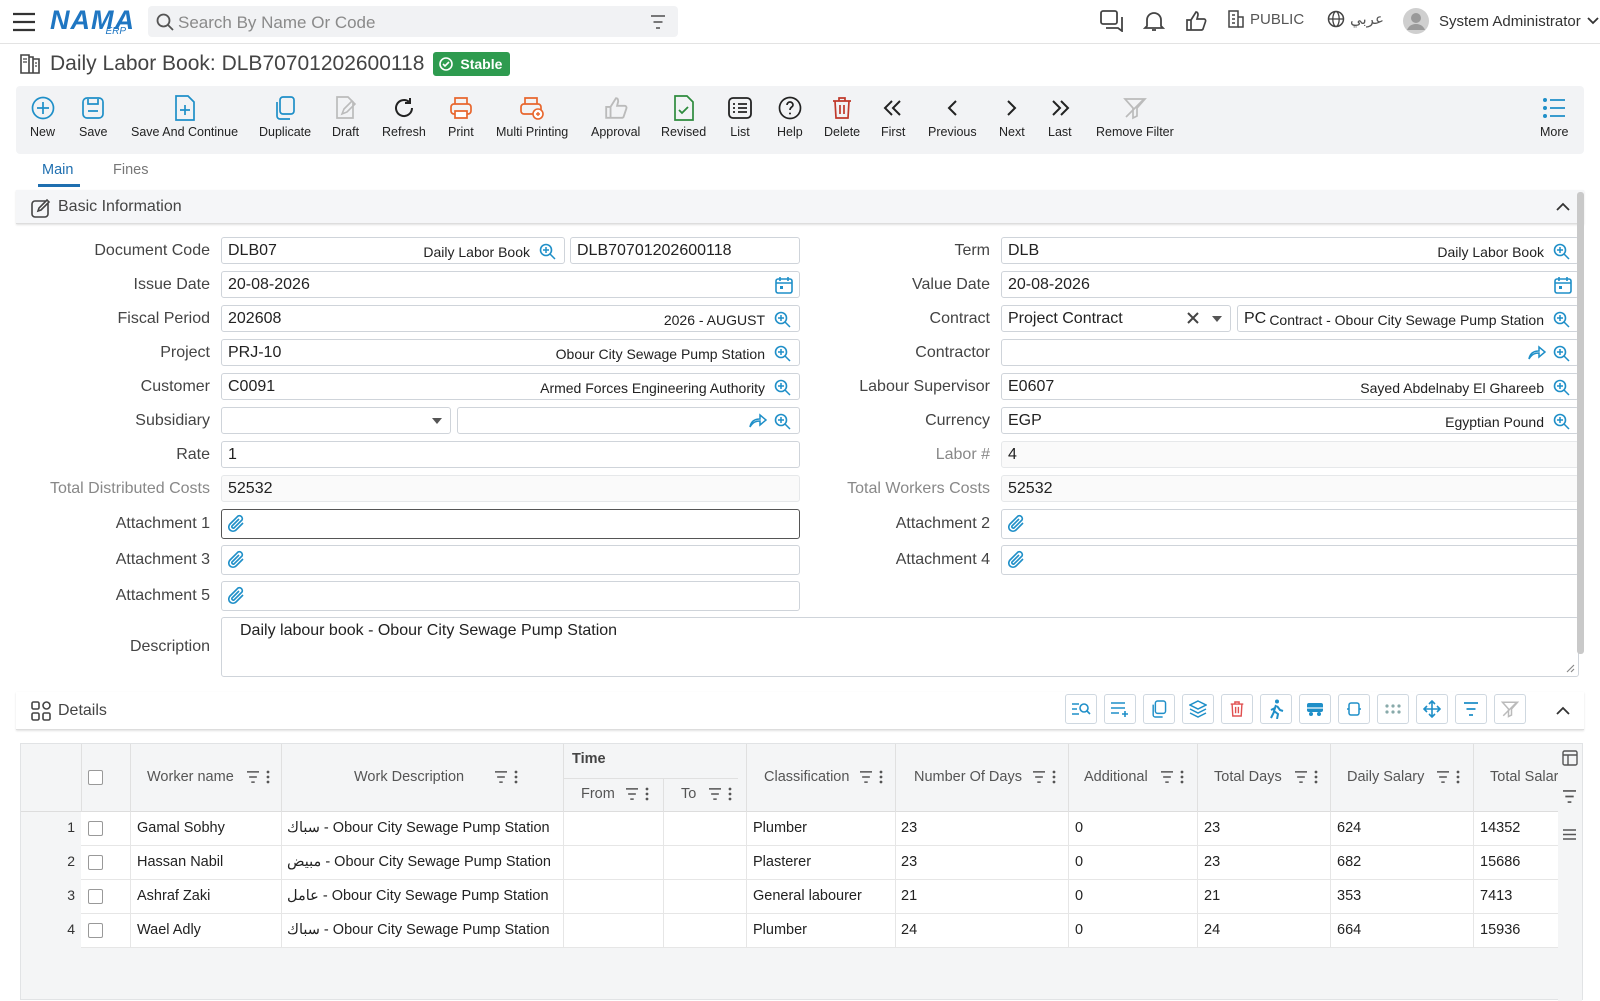 The height and width of the screenshot is (1001, 1600). I want to click on customer-field: C0091 Armed Forces Engineering Authority, so click(510, 386).